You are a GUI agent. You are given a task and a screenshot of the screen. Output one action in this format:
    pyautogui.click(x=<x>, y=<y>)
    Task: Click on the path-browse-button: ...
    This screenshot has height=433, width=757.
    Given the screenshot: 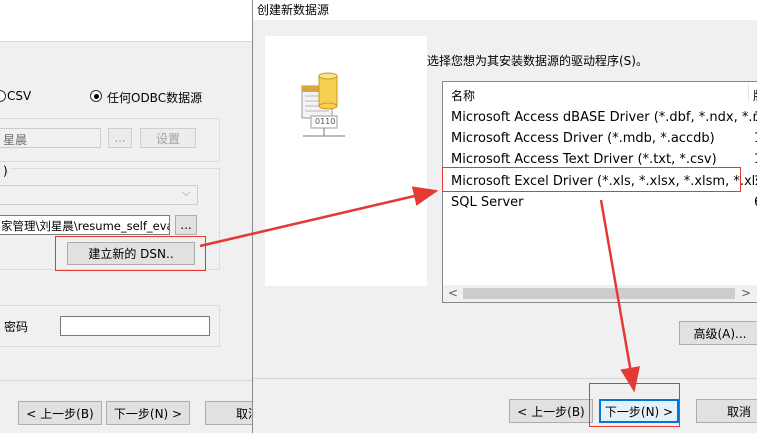 What is the action you would take?
    pyautogui.click(x=186, y=225)
    